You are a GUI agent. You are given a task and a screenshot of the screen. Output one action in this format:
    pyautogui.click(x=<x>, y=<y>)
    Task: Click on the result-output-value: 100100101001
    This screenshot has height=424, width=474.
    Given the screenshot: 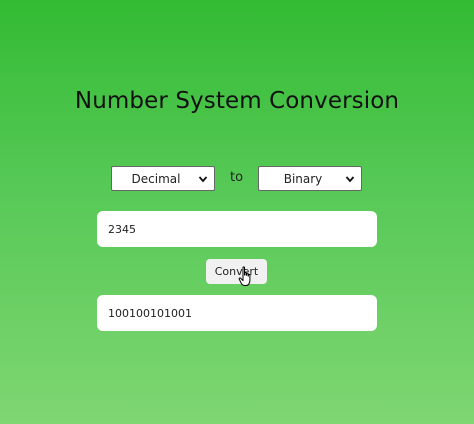 What is the action you would take?
    pyautogui.click(x=150, y=313)
    